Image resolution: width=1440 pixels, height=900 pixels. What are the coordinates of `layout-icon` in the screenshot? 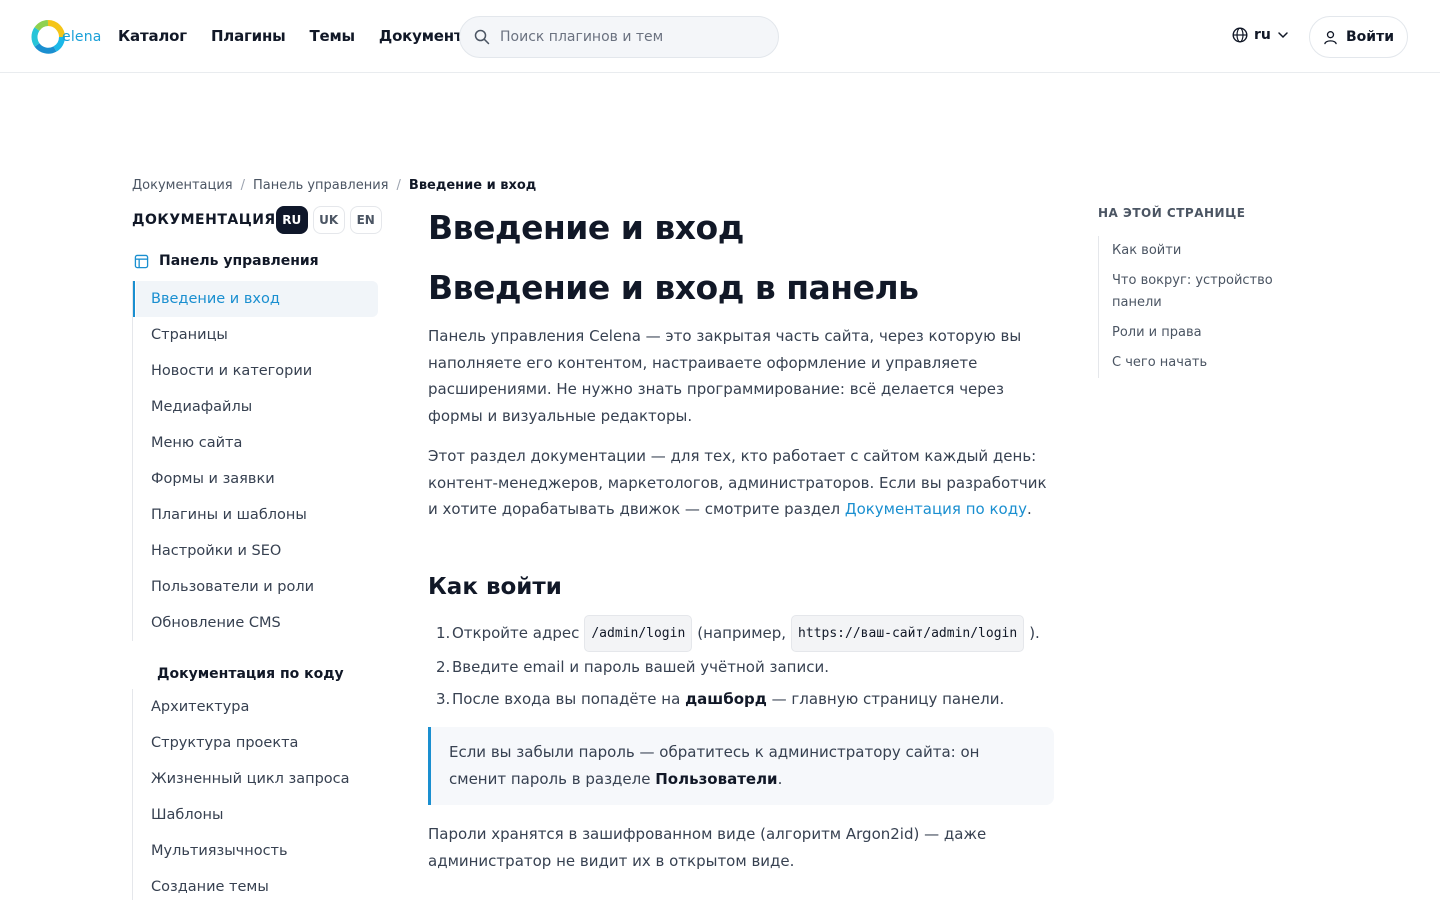 It's located at (142, 261).